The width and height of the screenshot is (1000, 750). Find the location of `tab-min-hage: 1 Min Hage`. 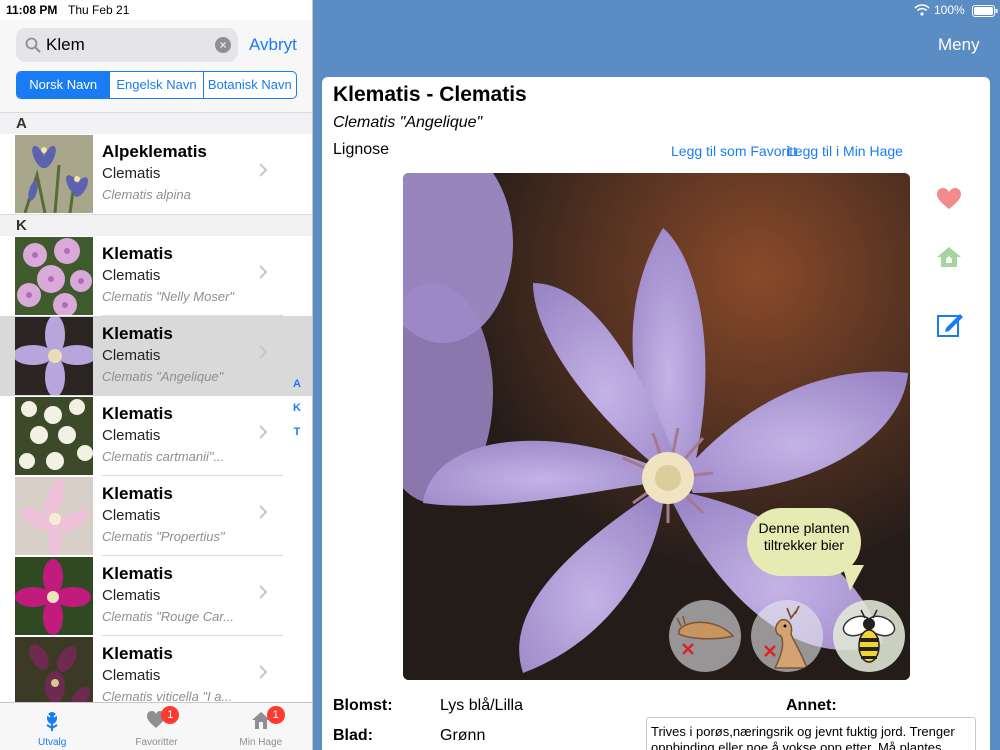

tab-min-hage: 1 Min Hage is located at coordinates (260, 726).